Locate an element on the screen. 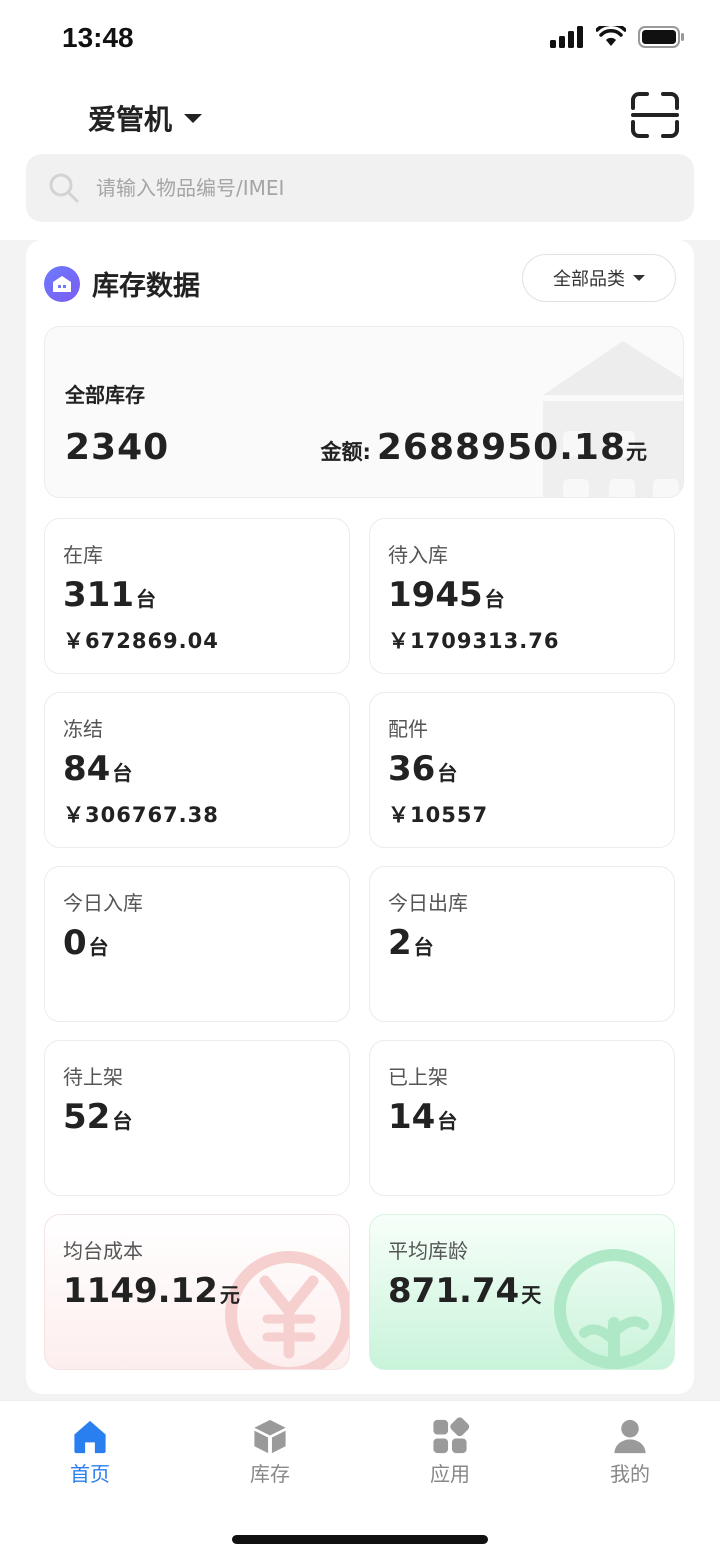 This screenshot has width=720, height=1558. status-time: 13:48 is located at coordinates (98, 37).